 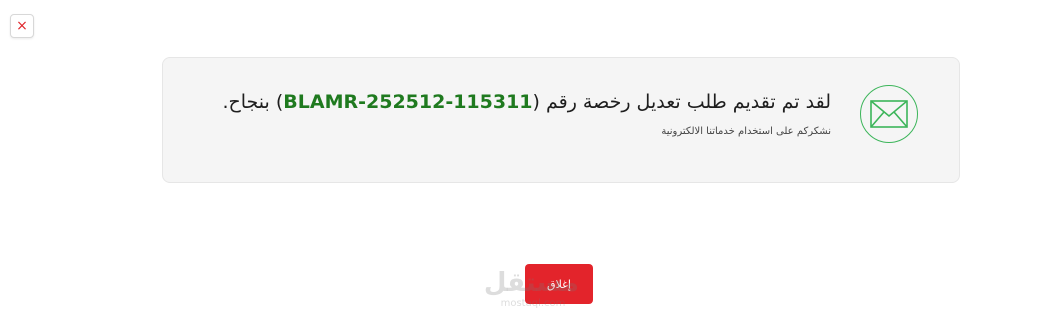 What do you see at coordinates (746, 131) in the screenshot?
I see `thank-you-subtitle: نشكركم على استخدام خدماتنا الالكترونية` at bounding box center [746, 131].